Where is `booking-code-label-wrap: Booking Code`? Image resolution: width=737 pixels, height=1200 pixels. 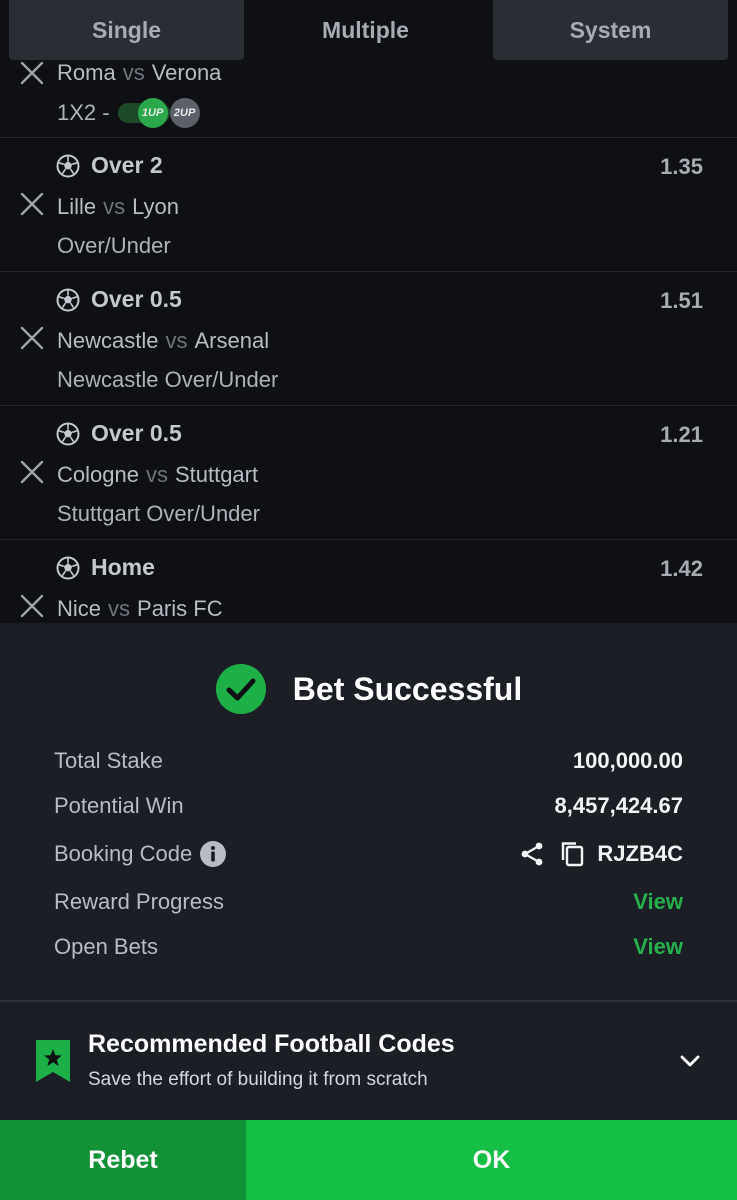
booking-code-label-wrap: Booking Code is located at coordinates (140, 854).